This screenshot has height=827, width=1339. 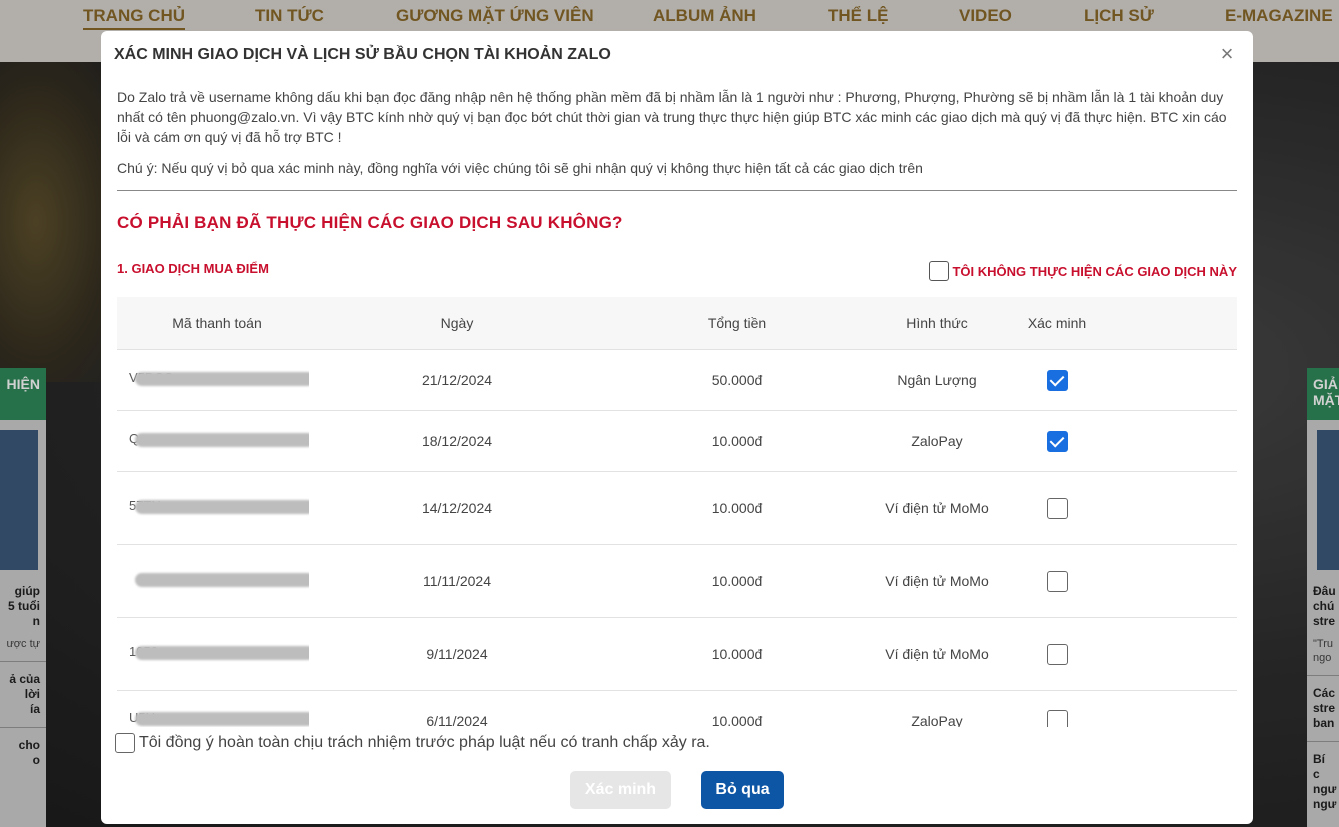 I want to click on table-row: 1050 9/11/2024 10.000đ Ví điện tử MoMo, so click(x=677, y=654).